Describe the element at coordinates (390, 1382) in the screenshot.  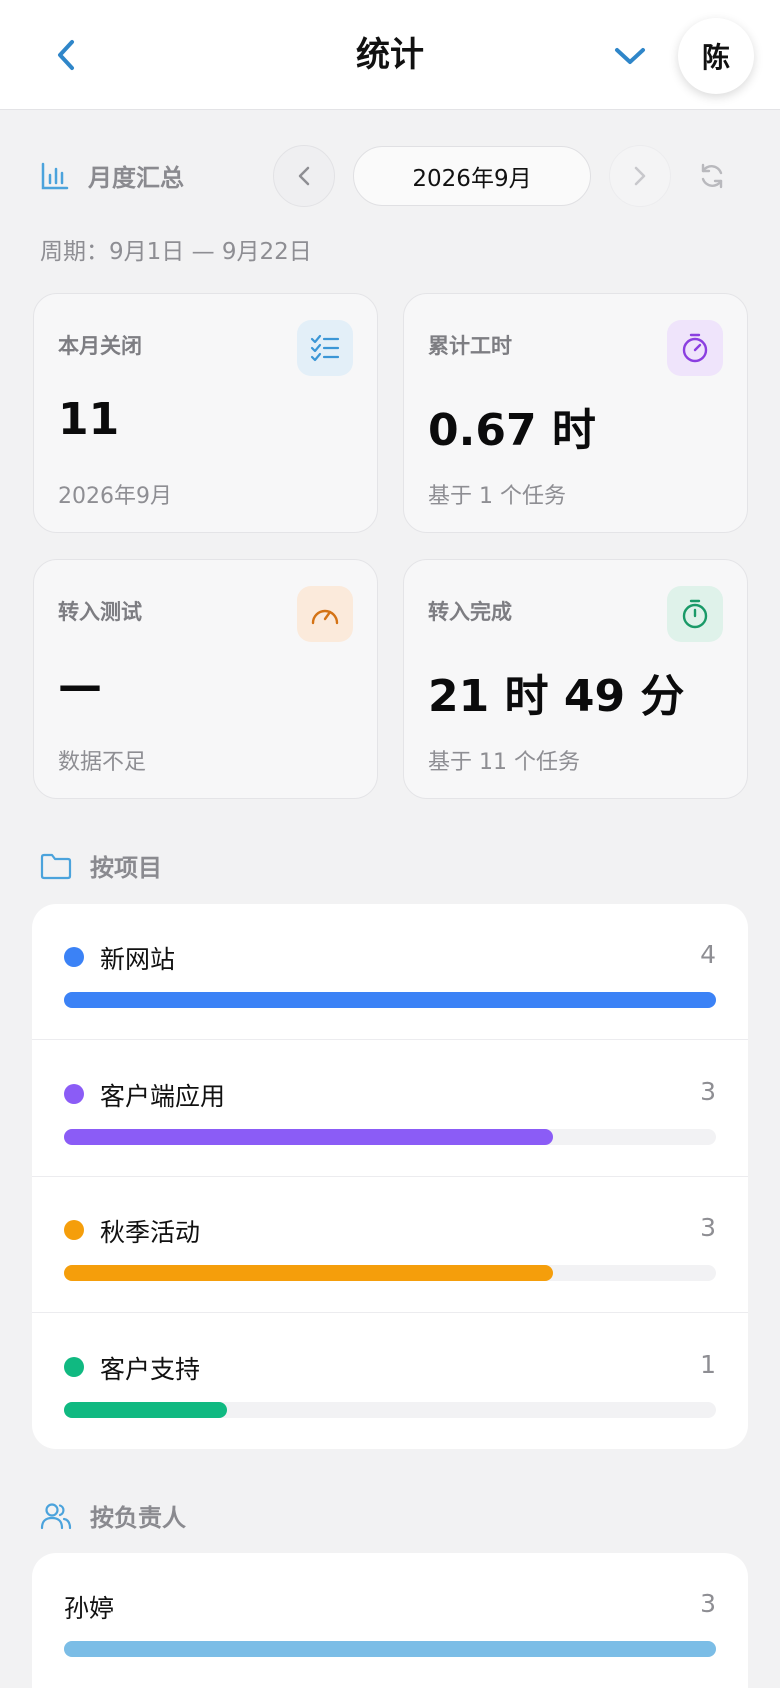
I see `list-item: 客户支持 1` at that location.